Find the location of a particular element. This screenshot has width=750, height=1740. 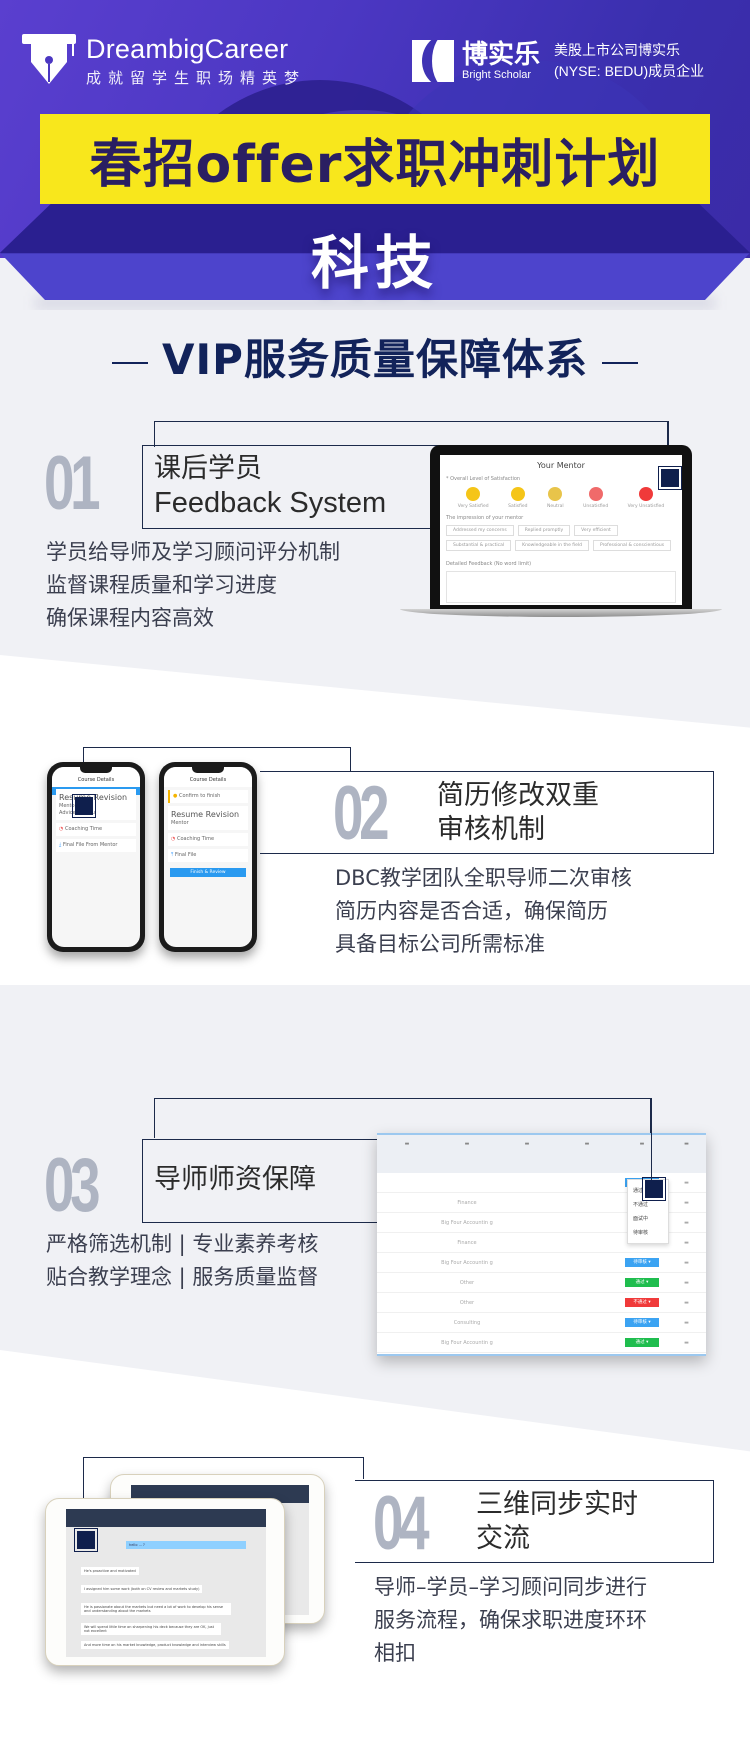

table-row: Other 不通过 ▾ ▬ is located at coordinates (541, 1303).